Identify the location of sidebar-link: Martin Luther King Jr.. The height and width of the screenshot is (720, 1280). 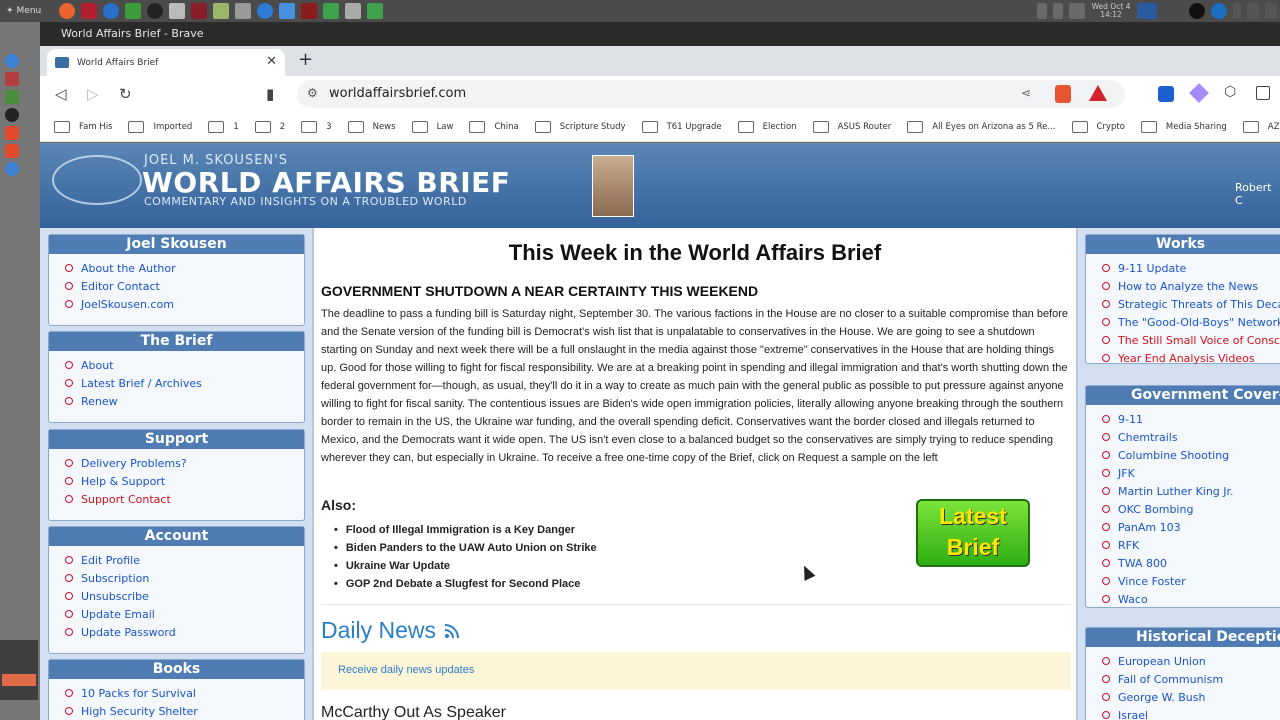
(1191, 491).